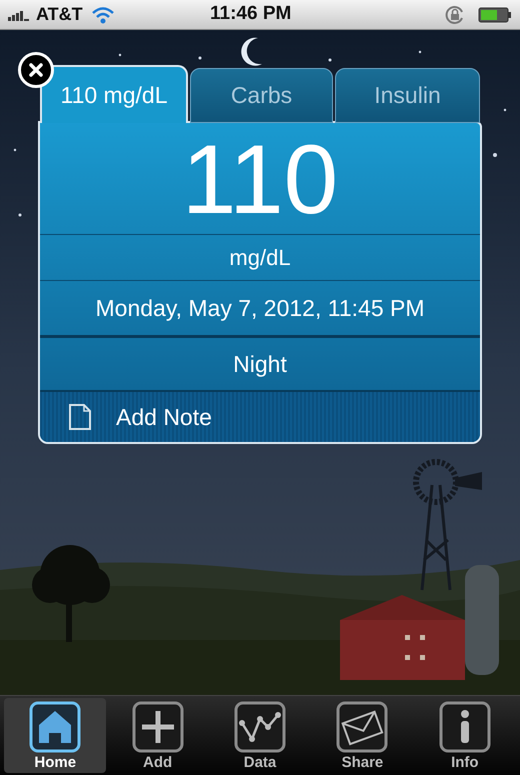  I want to click on status-time: 11:46 PM, so click(251, 14).